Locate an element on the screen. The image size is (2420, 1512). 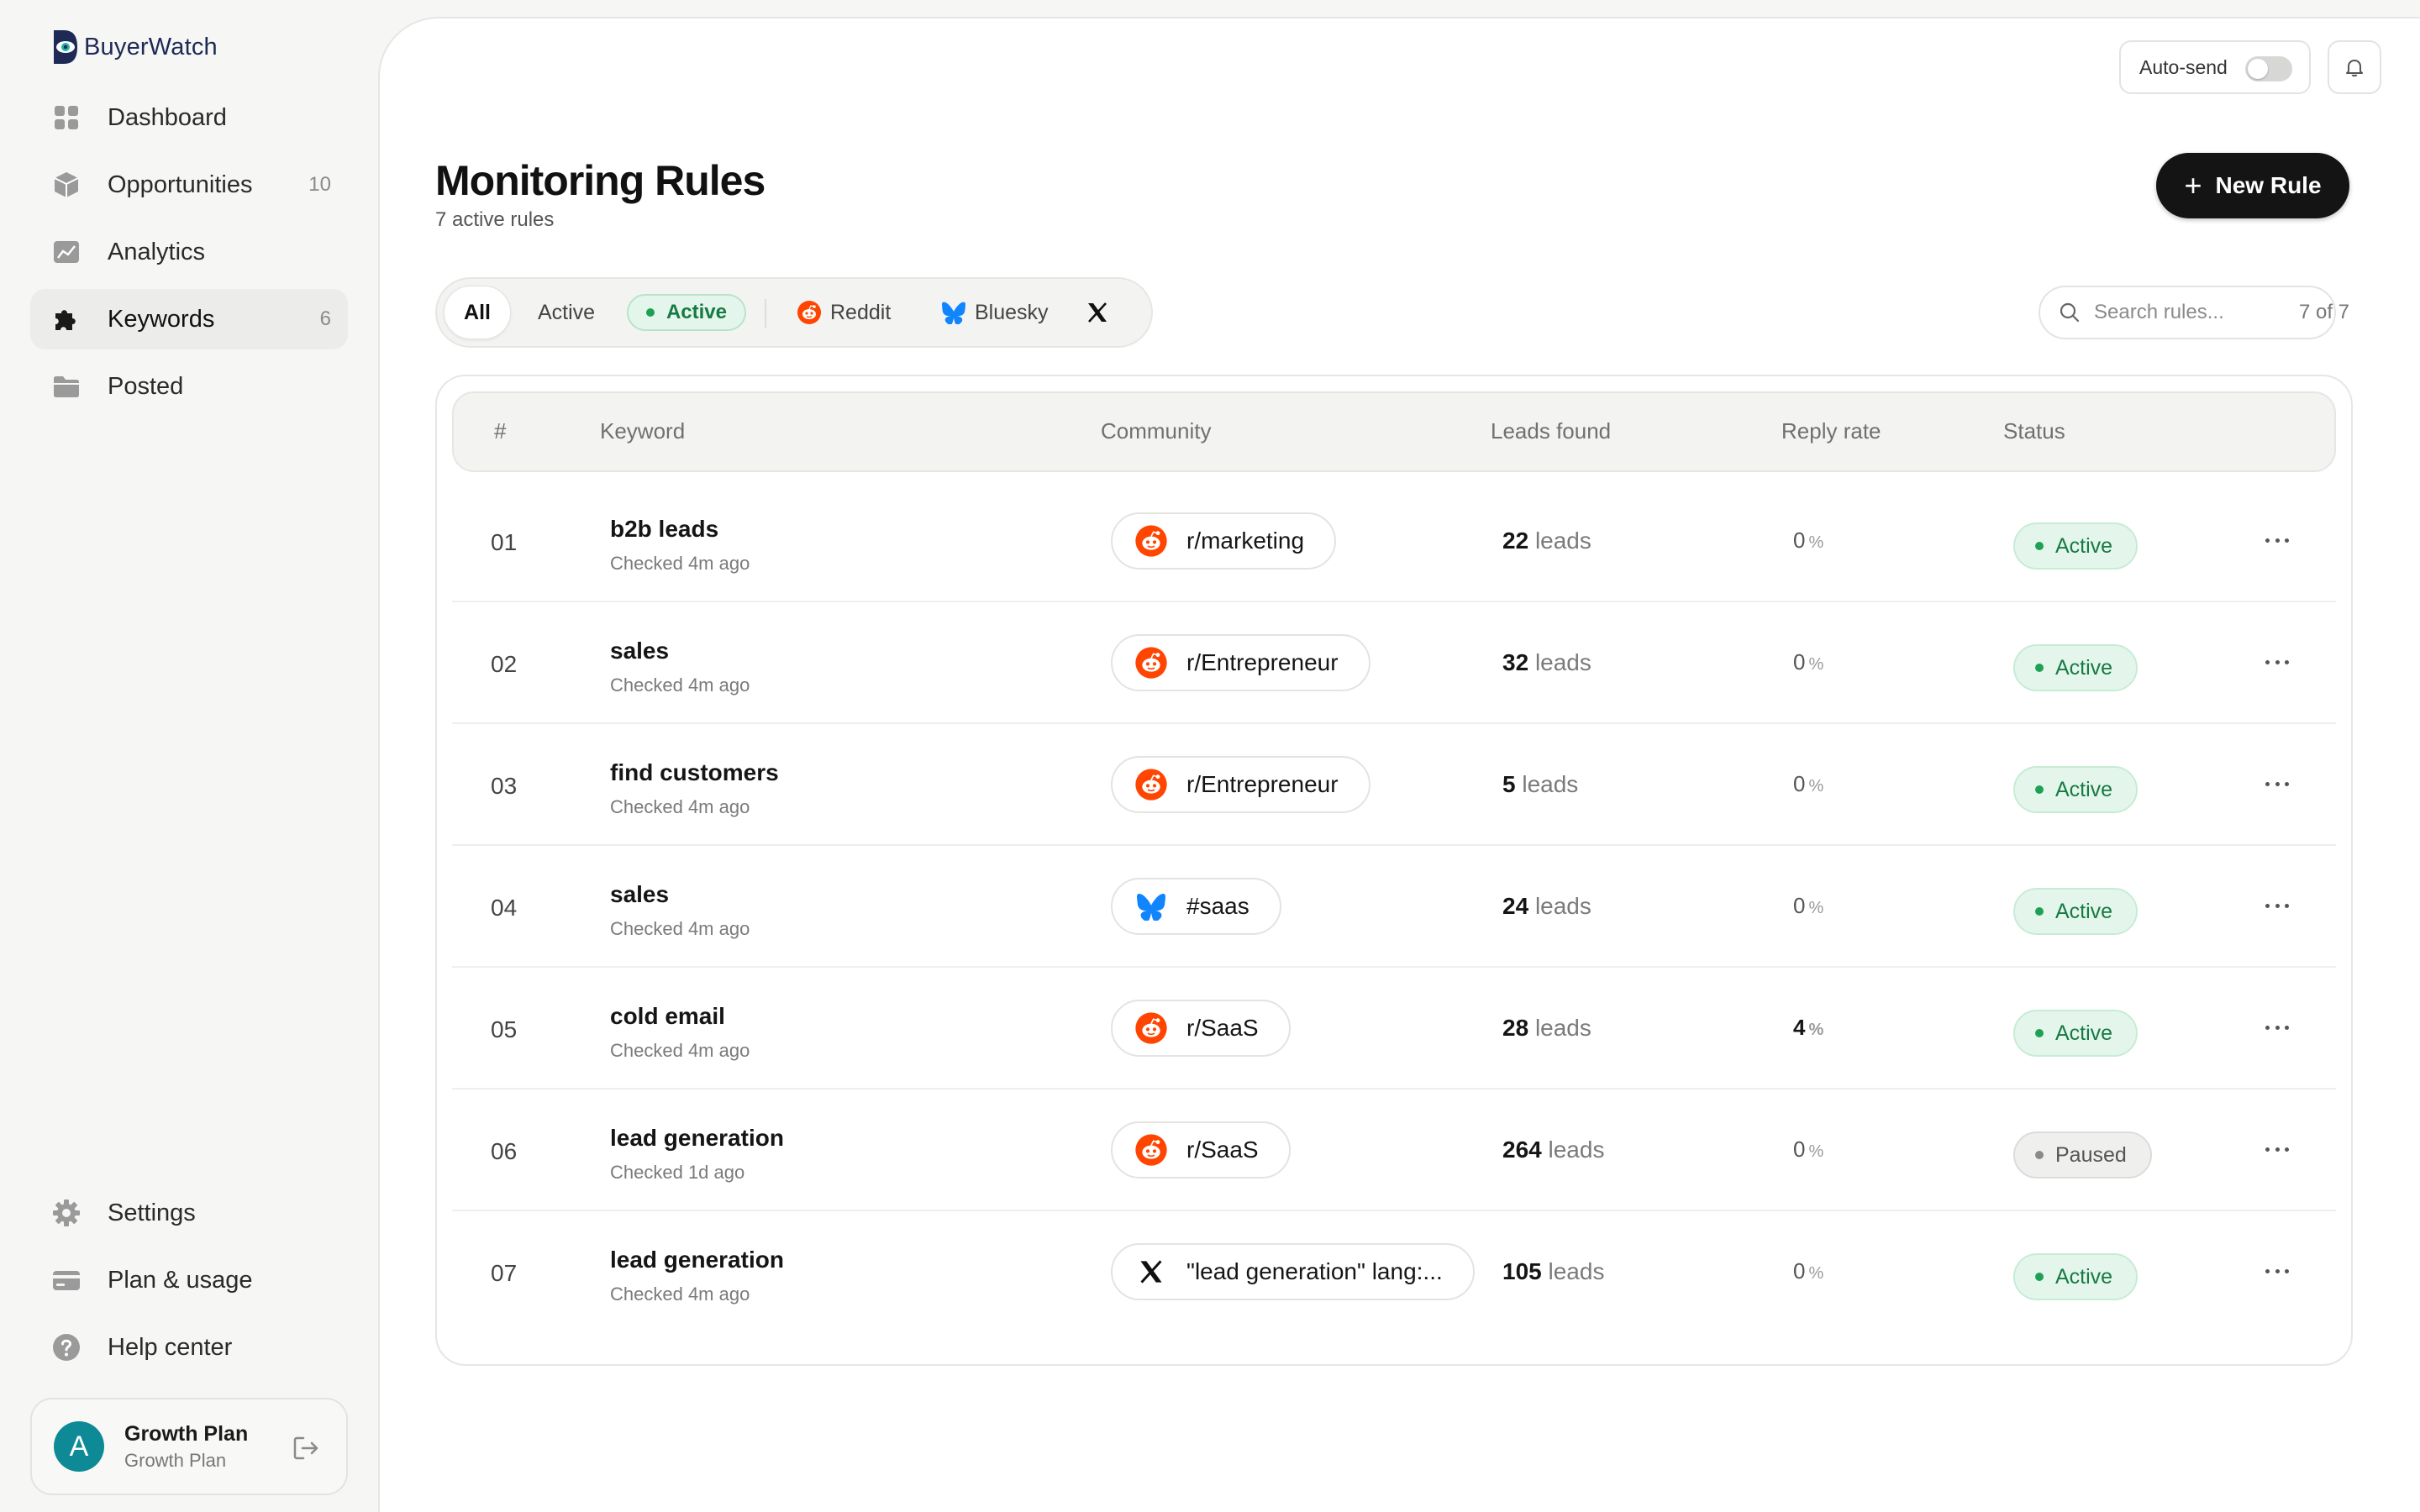
logout-icon is located at coordinates (306, 1448).